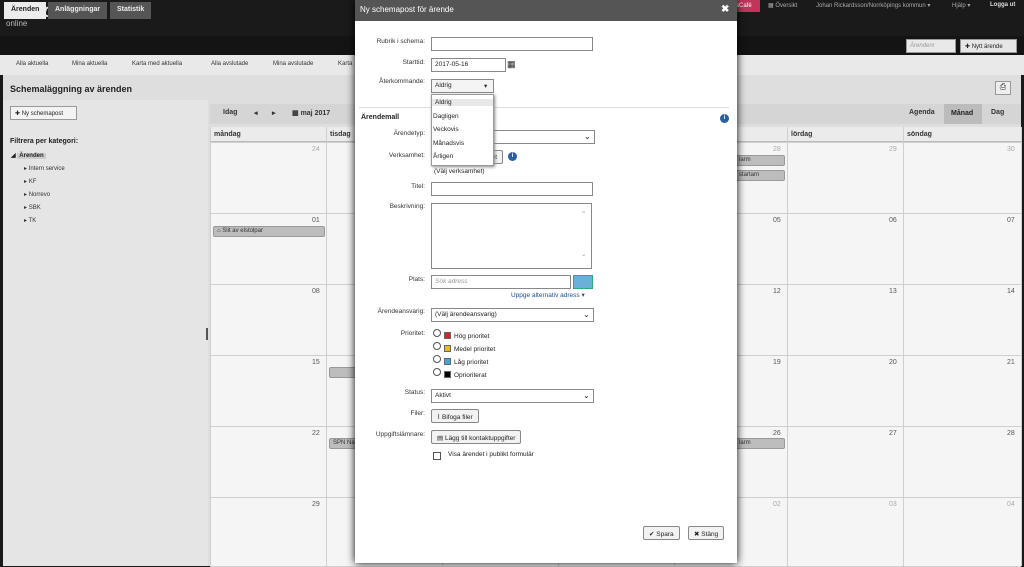  Describe the element at coordinates (501, 282) in the screenshot. I see `address-search-input: Sök adress` at that location.